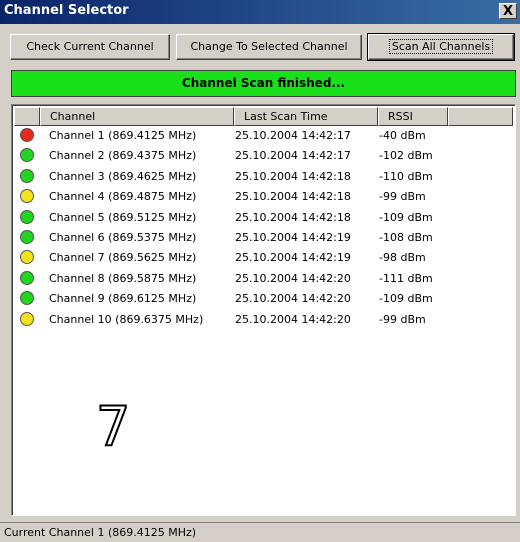 The image size is (520, 542). Describe the element at coordinates (123, 135) in the screenshot. I see `channel-name: Channel 1 (869.4125 MHz)` at that location.